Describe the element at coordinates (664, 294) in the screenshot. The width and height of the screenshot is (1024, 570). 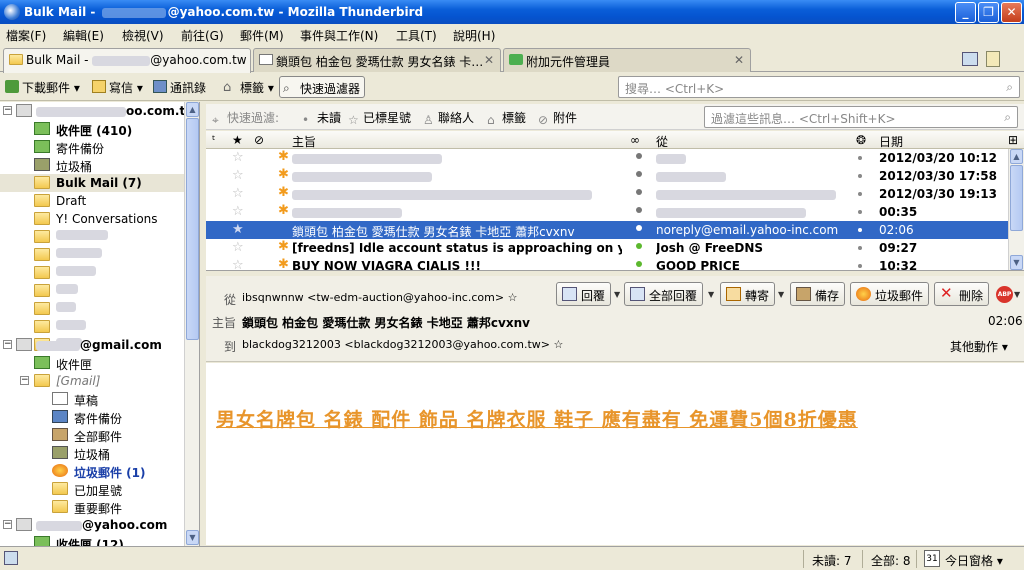
I see `reply-all-button: 全部回覆` at that location.